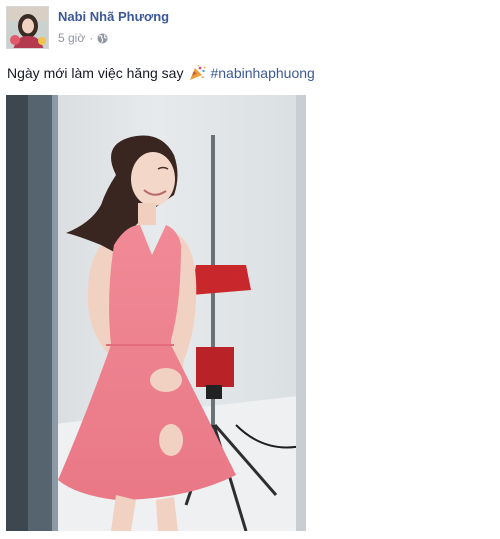 The height and width of the screenshot is (539, 500). Describe the element at coordinates (113, 16) in the screenshot. I see `author-name: Nabi Nhã Phương` at that location.